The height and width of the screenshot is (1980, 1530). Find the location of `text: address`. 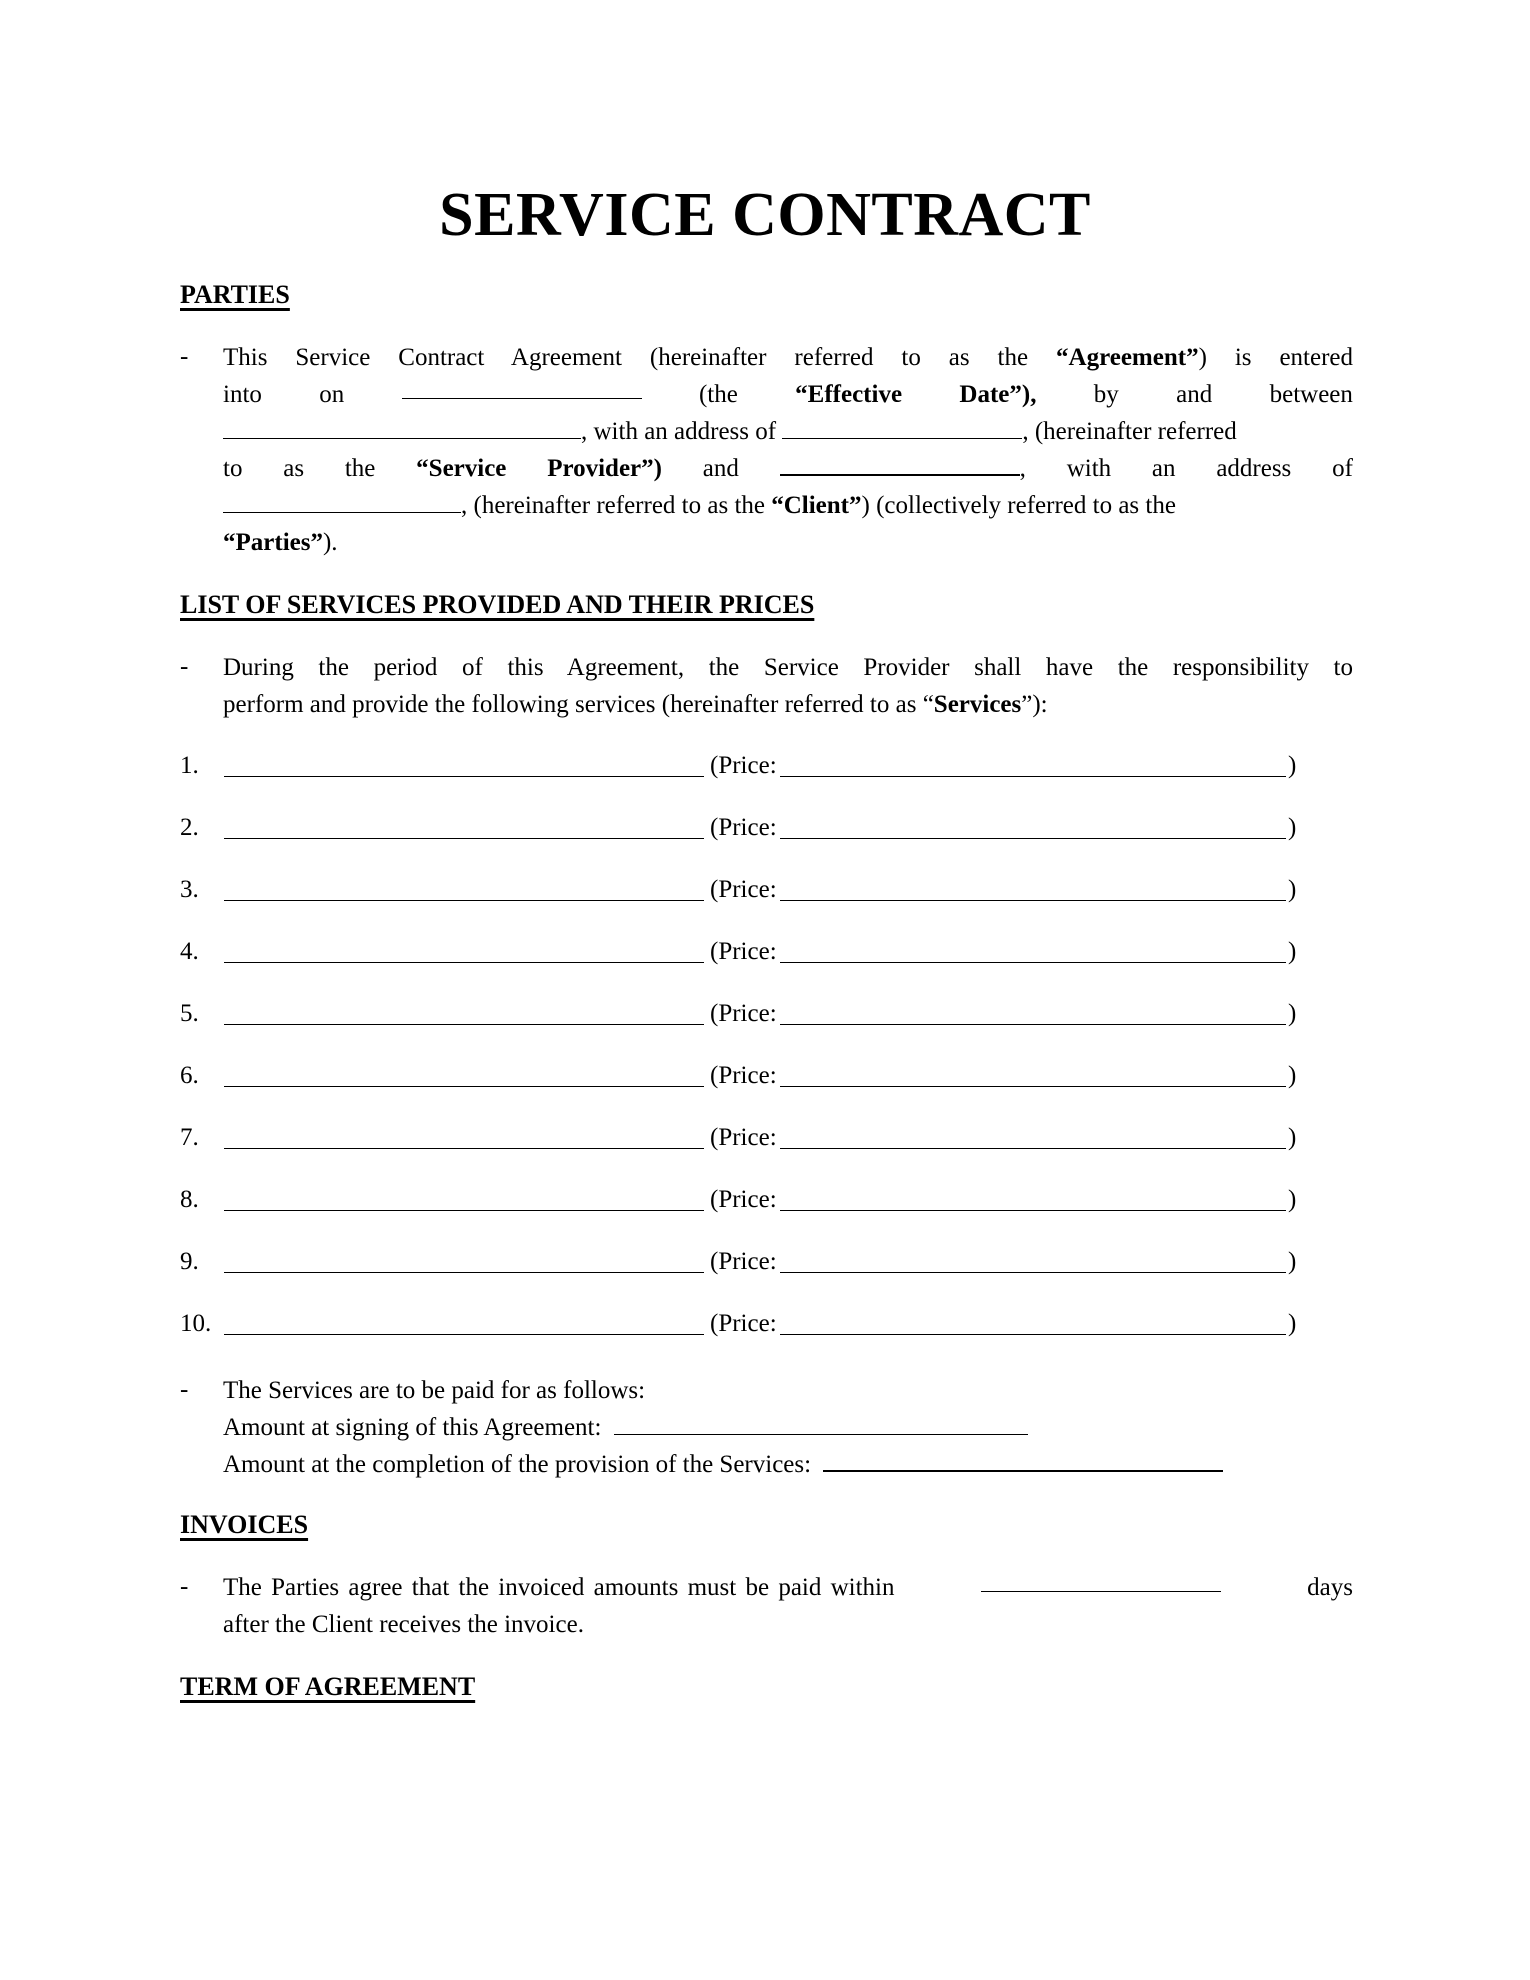

text: address is located at coordinates (1254, 468).